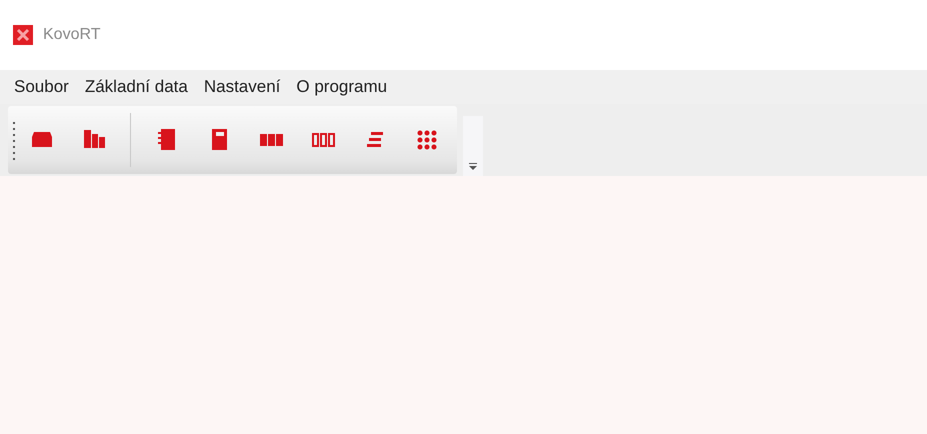 The width and height of the screenshot is (927, 434). What do you see at coordinates (23, 35) in the screenshot?
I see `app-logo-icon` at bounding box center [23, 35].